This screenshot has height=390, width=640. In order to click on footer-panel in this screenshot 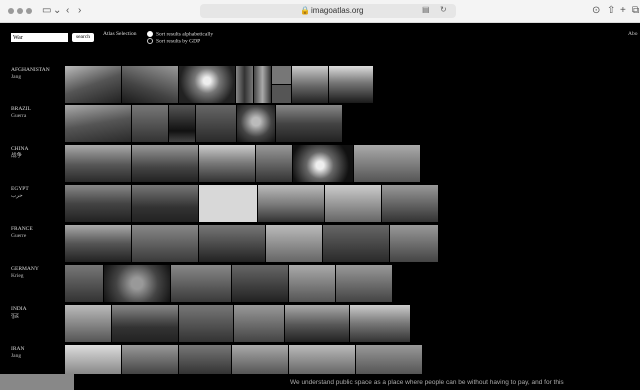, I will do `click(37, 382)`.